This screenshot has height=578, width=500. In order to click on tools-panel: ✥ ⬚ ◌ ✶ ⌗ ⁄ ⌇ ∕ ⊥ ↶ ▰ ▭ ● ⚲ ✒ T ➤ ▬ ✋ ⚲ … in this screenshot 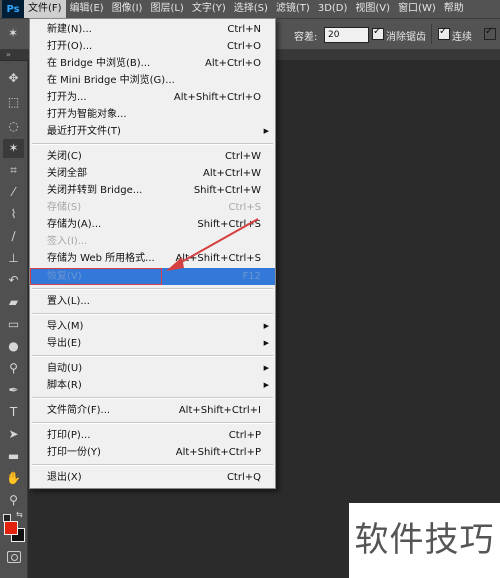, I will do `click(14, 319)`.